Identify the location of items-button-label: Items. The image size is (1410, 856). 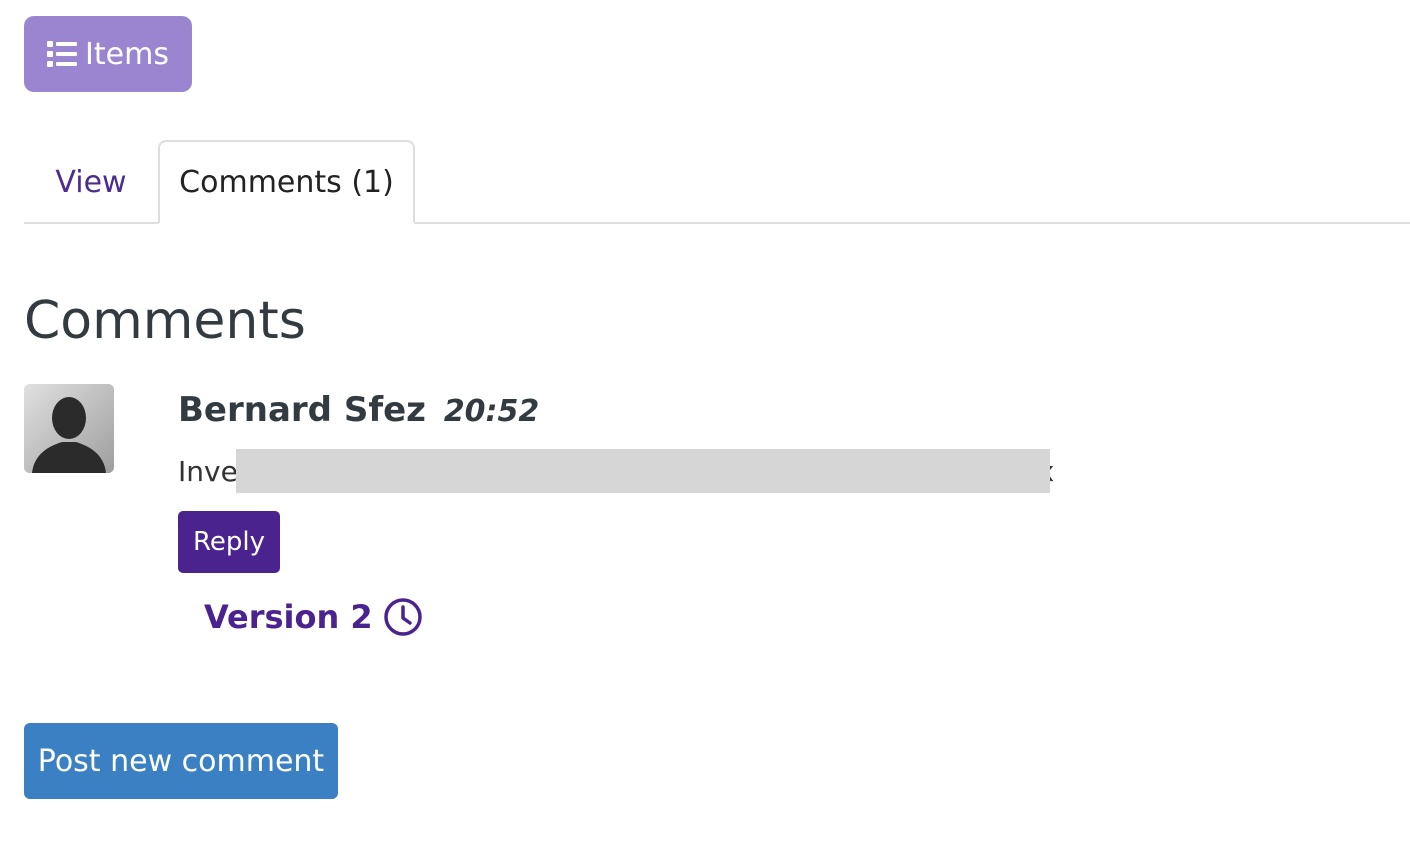
(127, 54).